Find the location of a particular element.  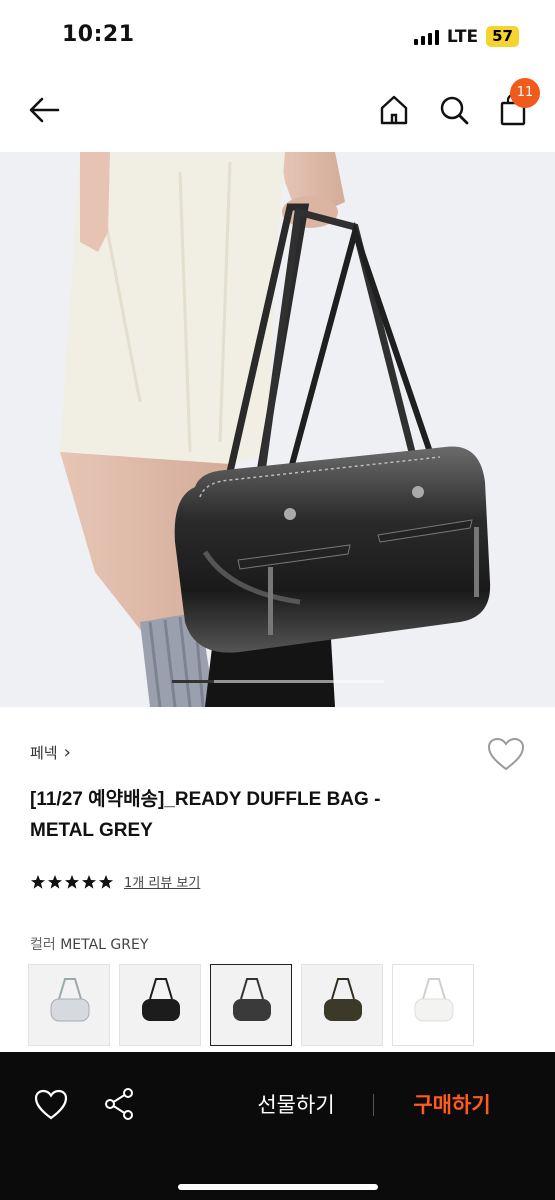

signal-icon is located at coordinates (426, 37).